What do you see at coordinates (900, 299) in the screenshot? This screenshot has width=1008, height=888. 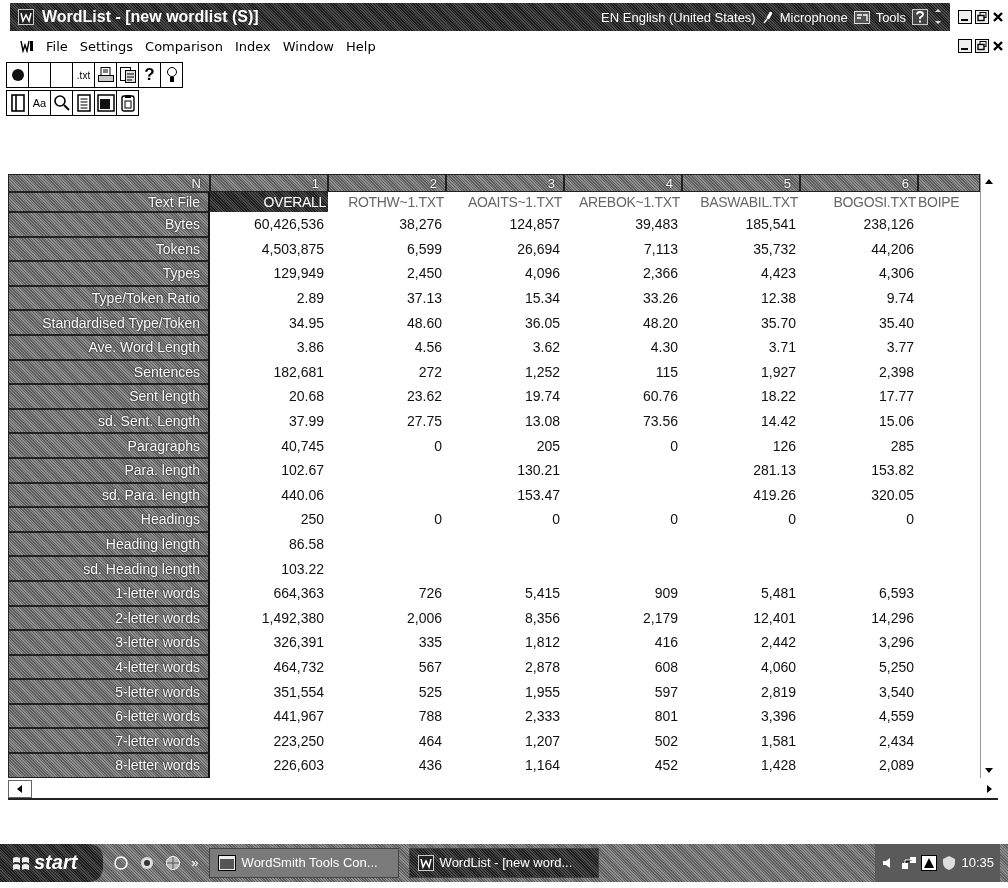 I see `table-cell-text: 9.74` at bounding box center [900, 299].